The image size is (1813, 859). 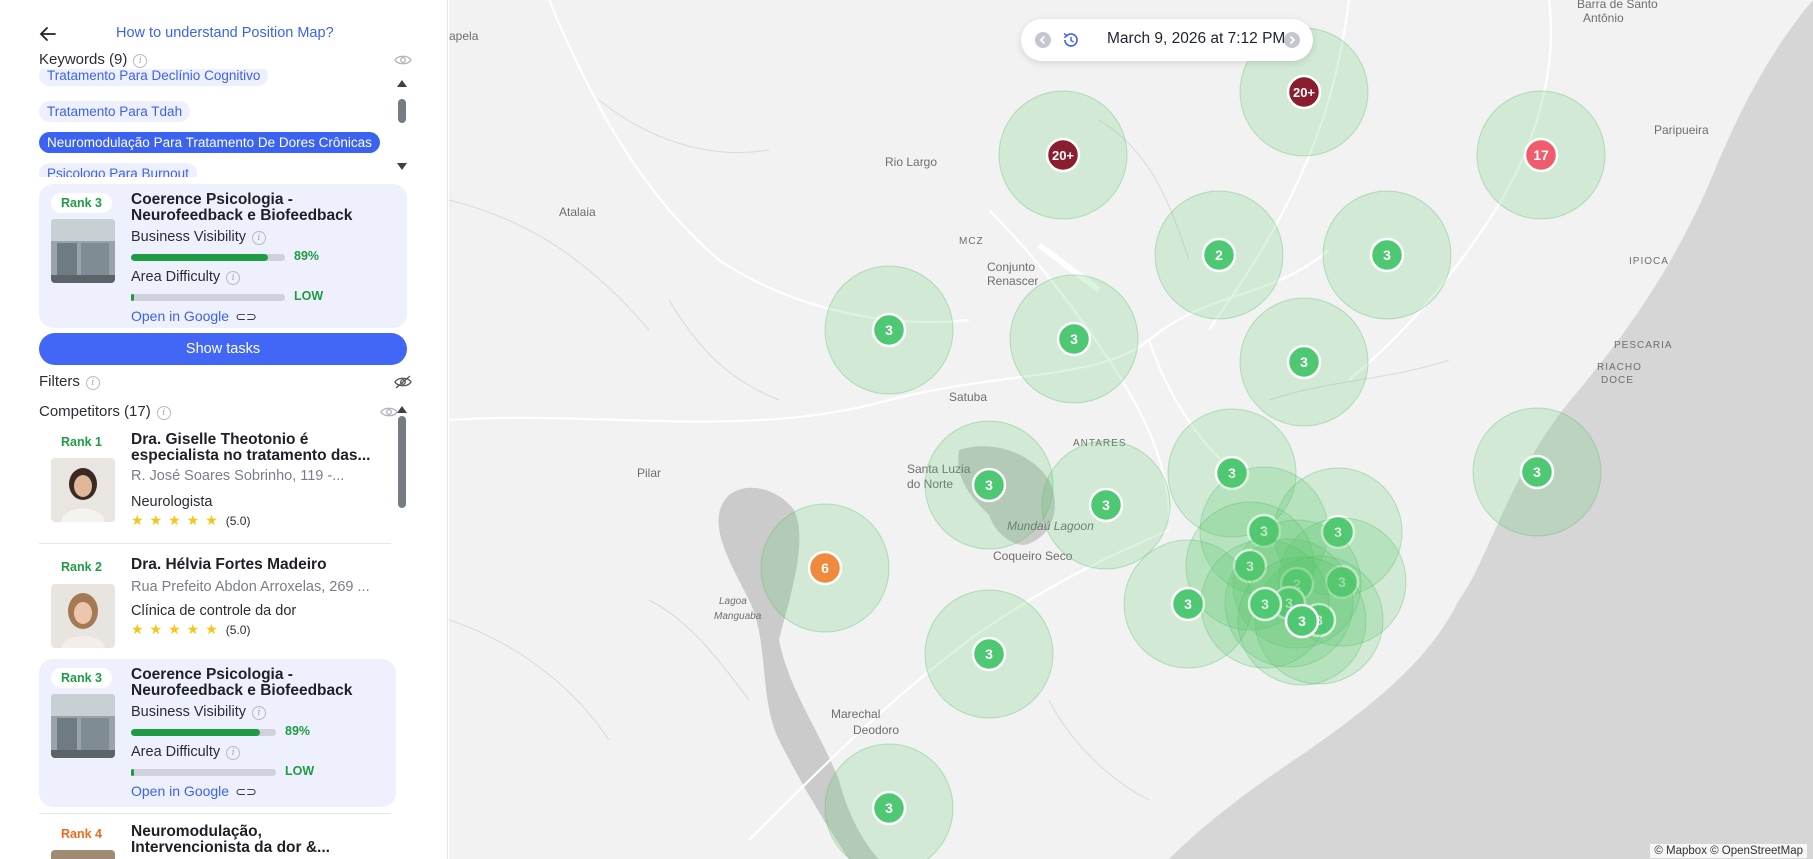 I want to click on rank-marker: 2, so click(x=1219, y=255).